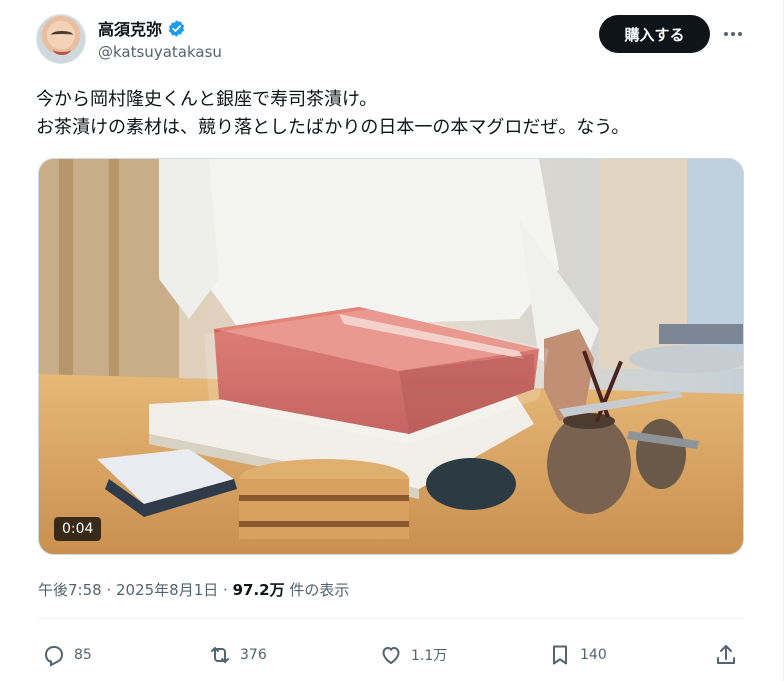 Image resolution: width=784 pixels, height=681 pixels. I want to click on like-count: 1.1万, so click(429, 656).